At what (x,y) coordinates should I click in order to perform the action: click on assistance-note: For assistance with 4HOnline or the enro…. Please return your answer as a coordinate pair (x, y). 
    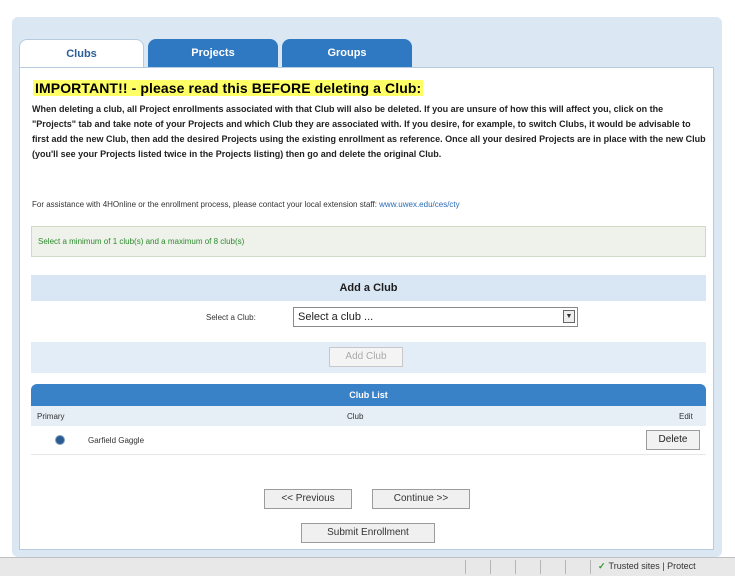
    Looking at the image, I should click on (246, 204).